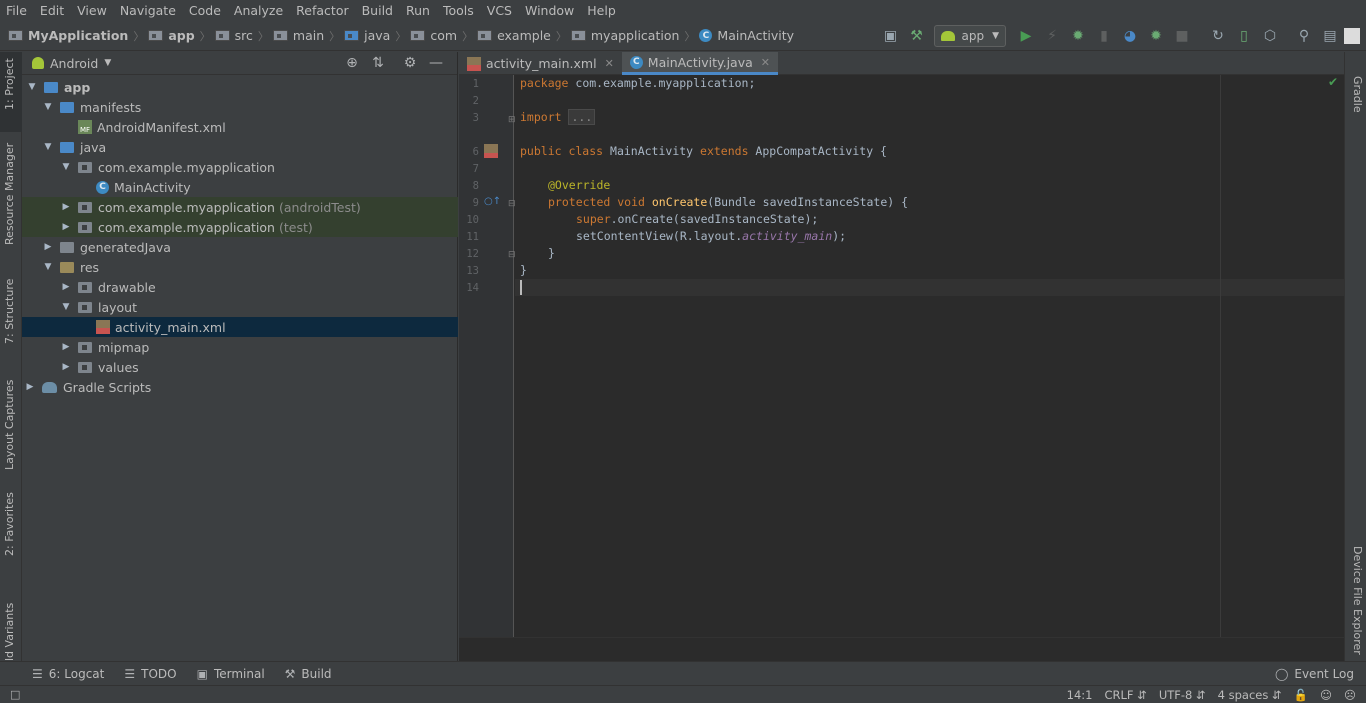 This screenshot has height=703, width=1366. Describe the element at coordinates (107, 63) in the screenshot. I see `dropdown-arrow-icon: ▼` at that location.